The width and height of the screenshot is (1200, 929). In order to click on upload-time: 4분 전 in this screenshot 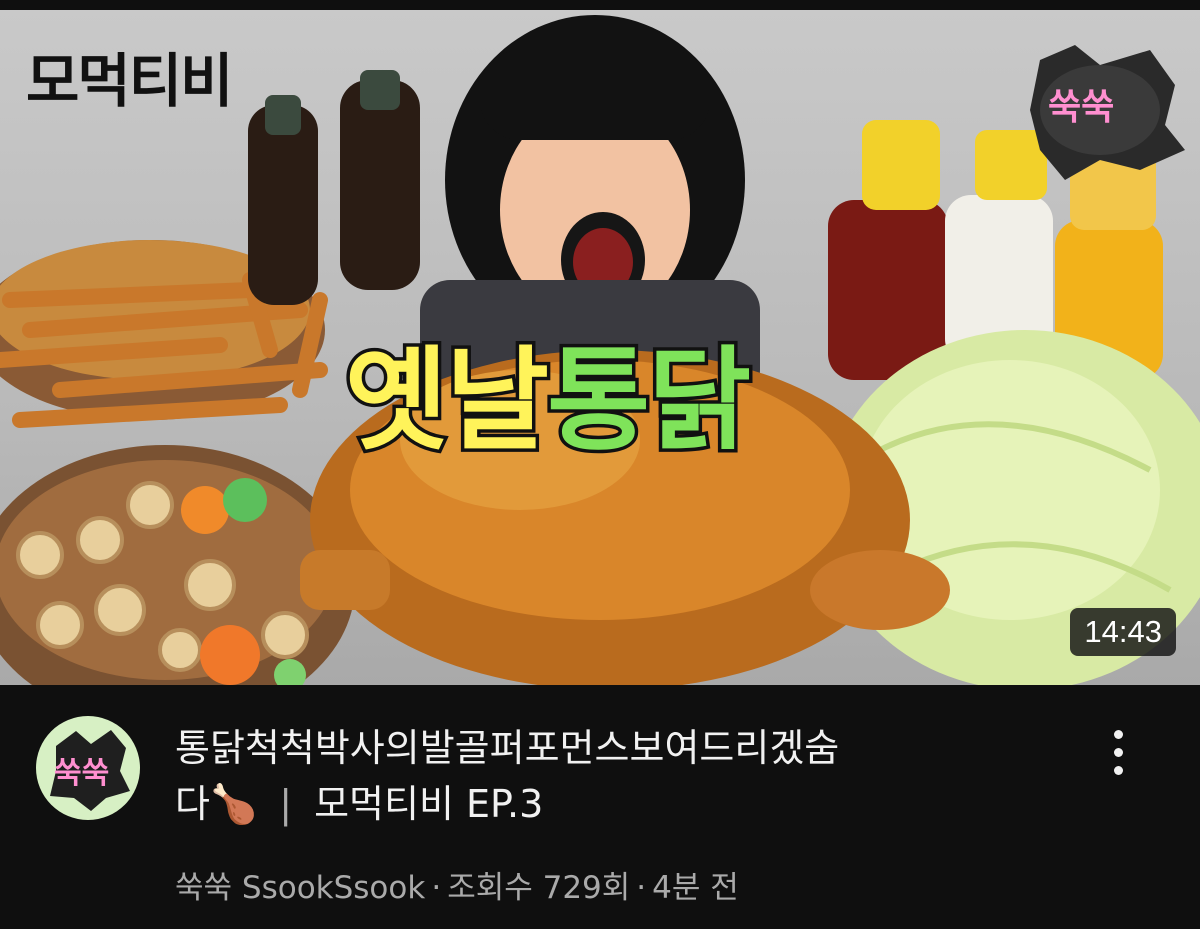, I will do `click(695, 888)`.